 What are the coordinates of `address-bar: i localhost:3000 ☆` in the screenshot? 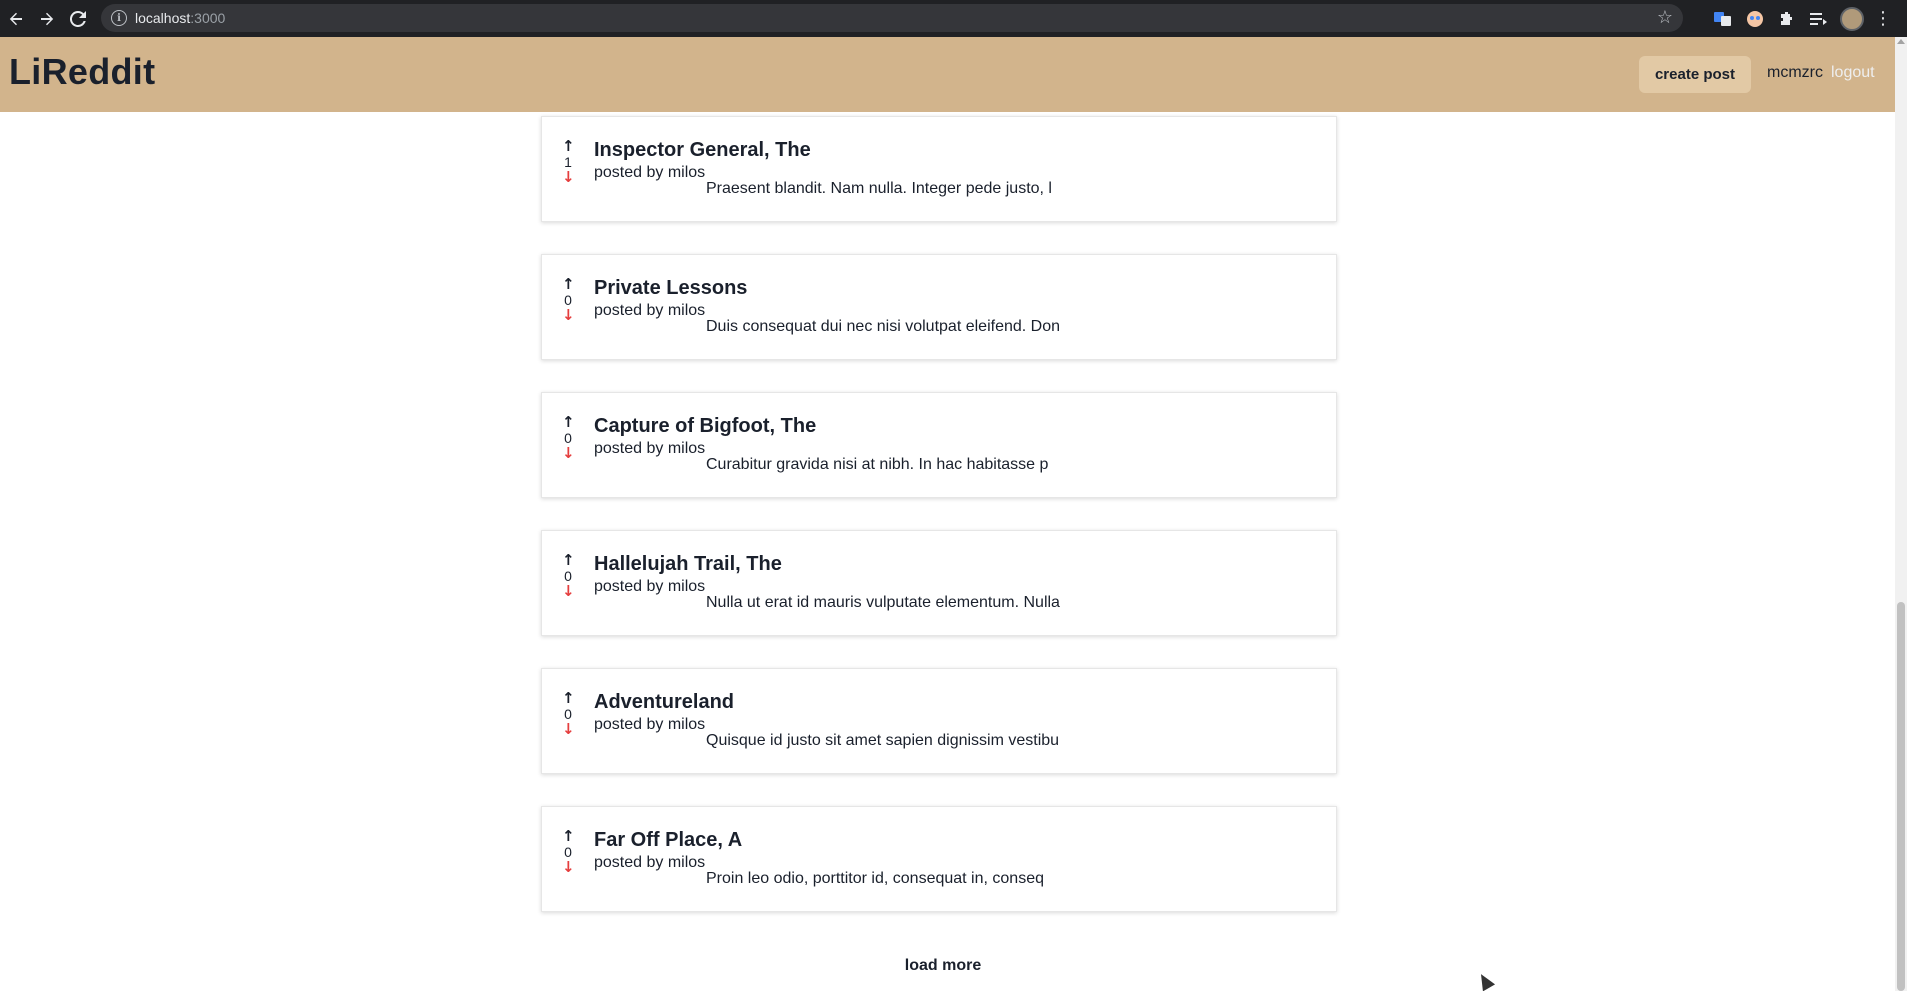 It's located at (892, 18).